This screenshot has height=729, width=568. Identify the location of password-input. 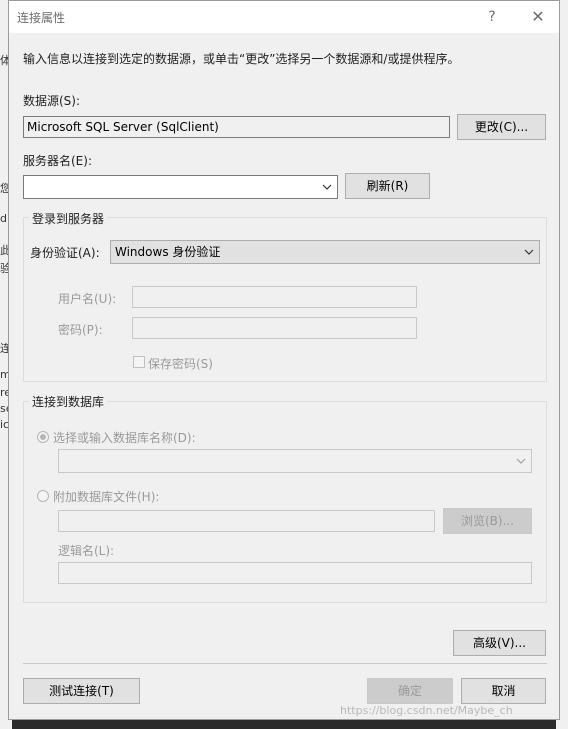
(274, 328).